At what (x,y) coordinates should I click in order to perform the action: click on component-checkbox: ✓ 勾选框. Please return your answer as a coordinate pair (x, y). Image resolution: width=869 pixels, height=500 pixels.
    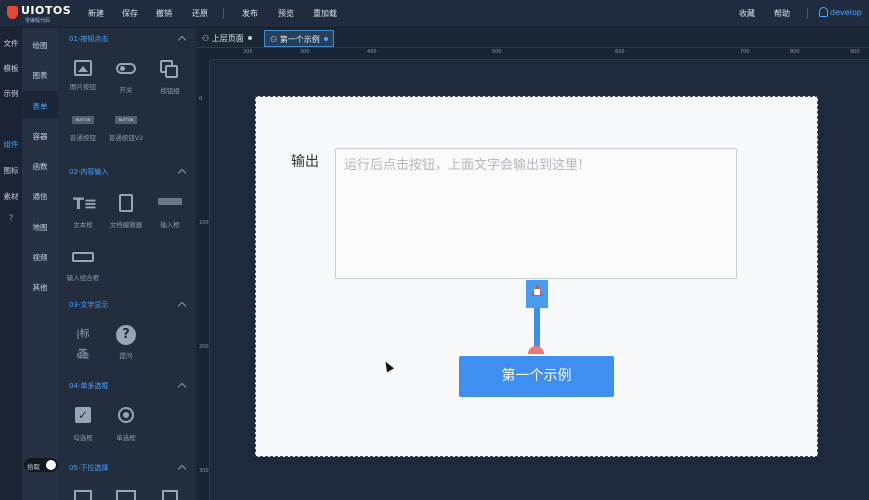
    Looking at the image, I should click on (83, 424).